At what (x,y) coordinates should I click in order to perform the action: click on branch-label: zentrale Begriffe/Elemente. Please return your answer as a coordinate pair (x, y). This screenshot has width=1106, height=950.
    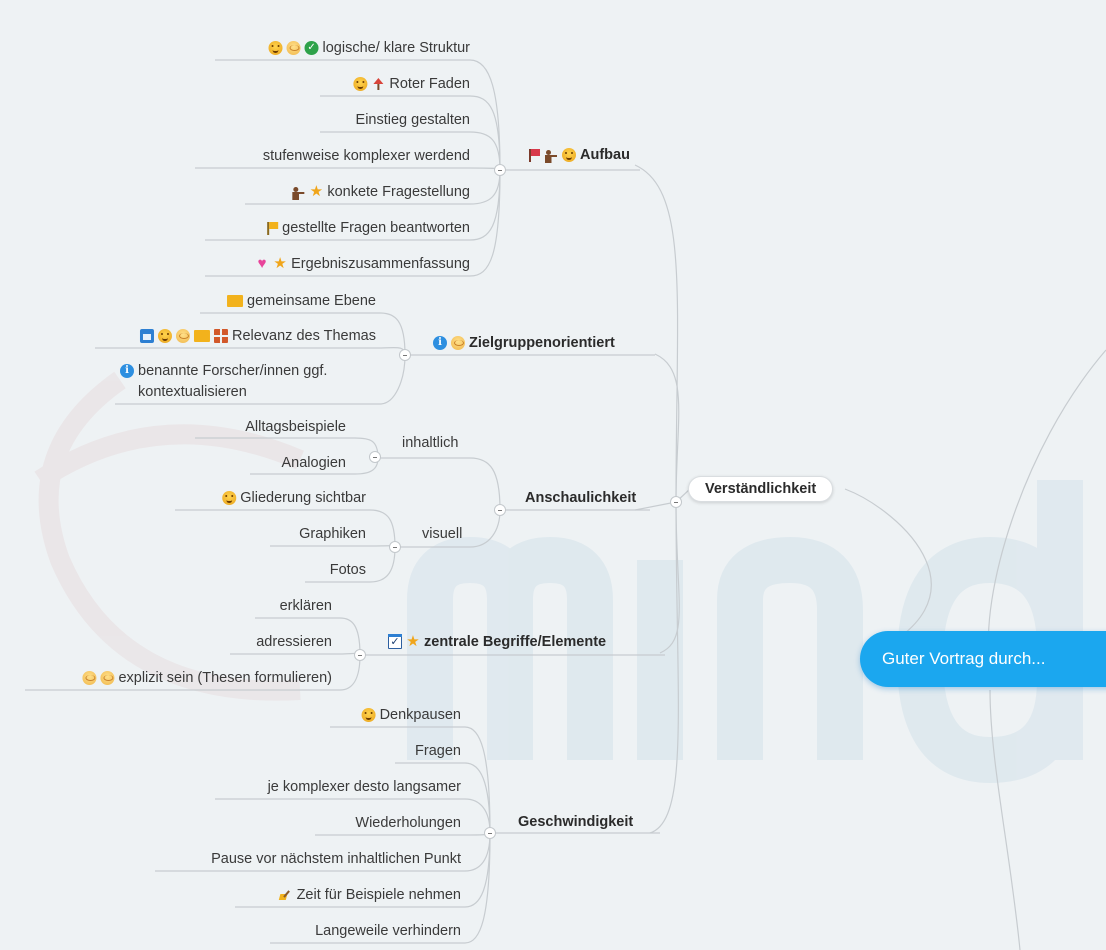
    Looking at the image, I should click on (515, 642).